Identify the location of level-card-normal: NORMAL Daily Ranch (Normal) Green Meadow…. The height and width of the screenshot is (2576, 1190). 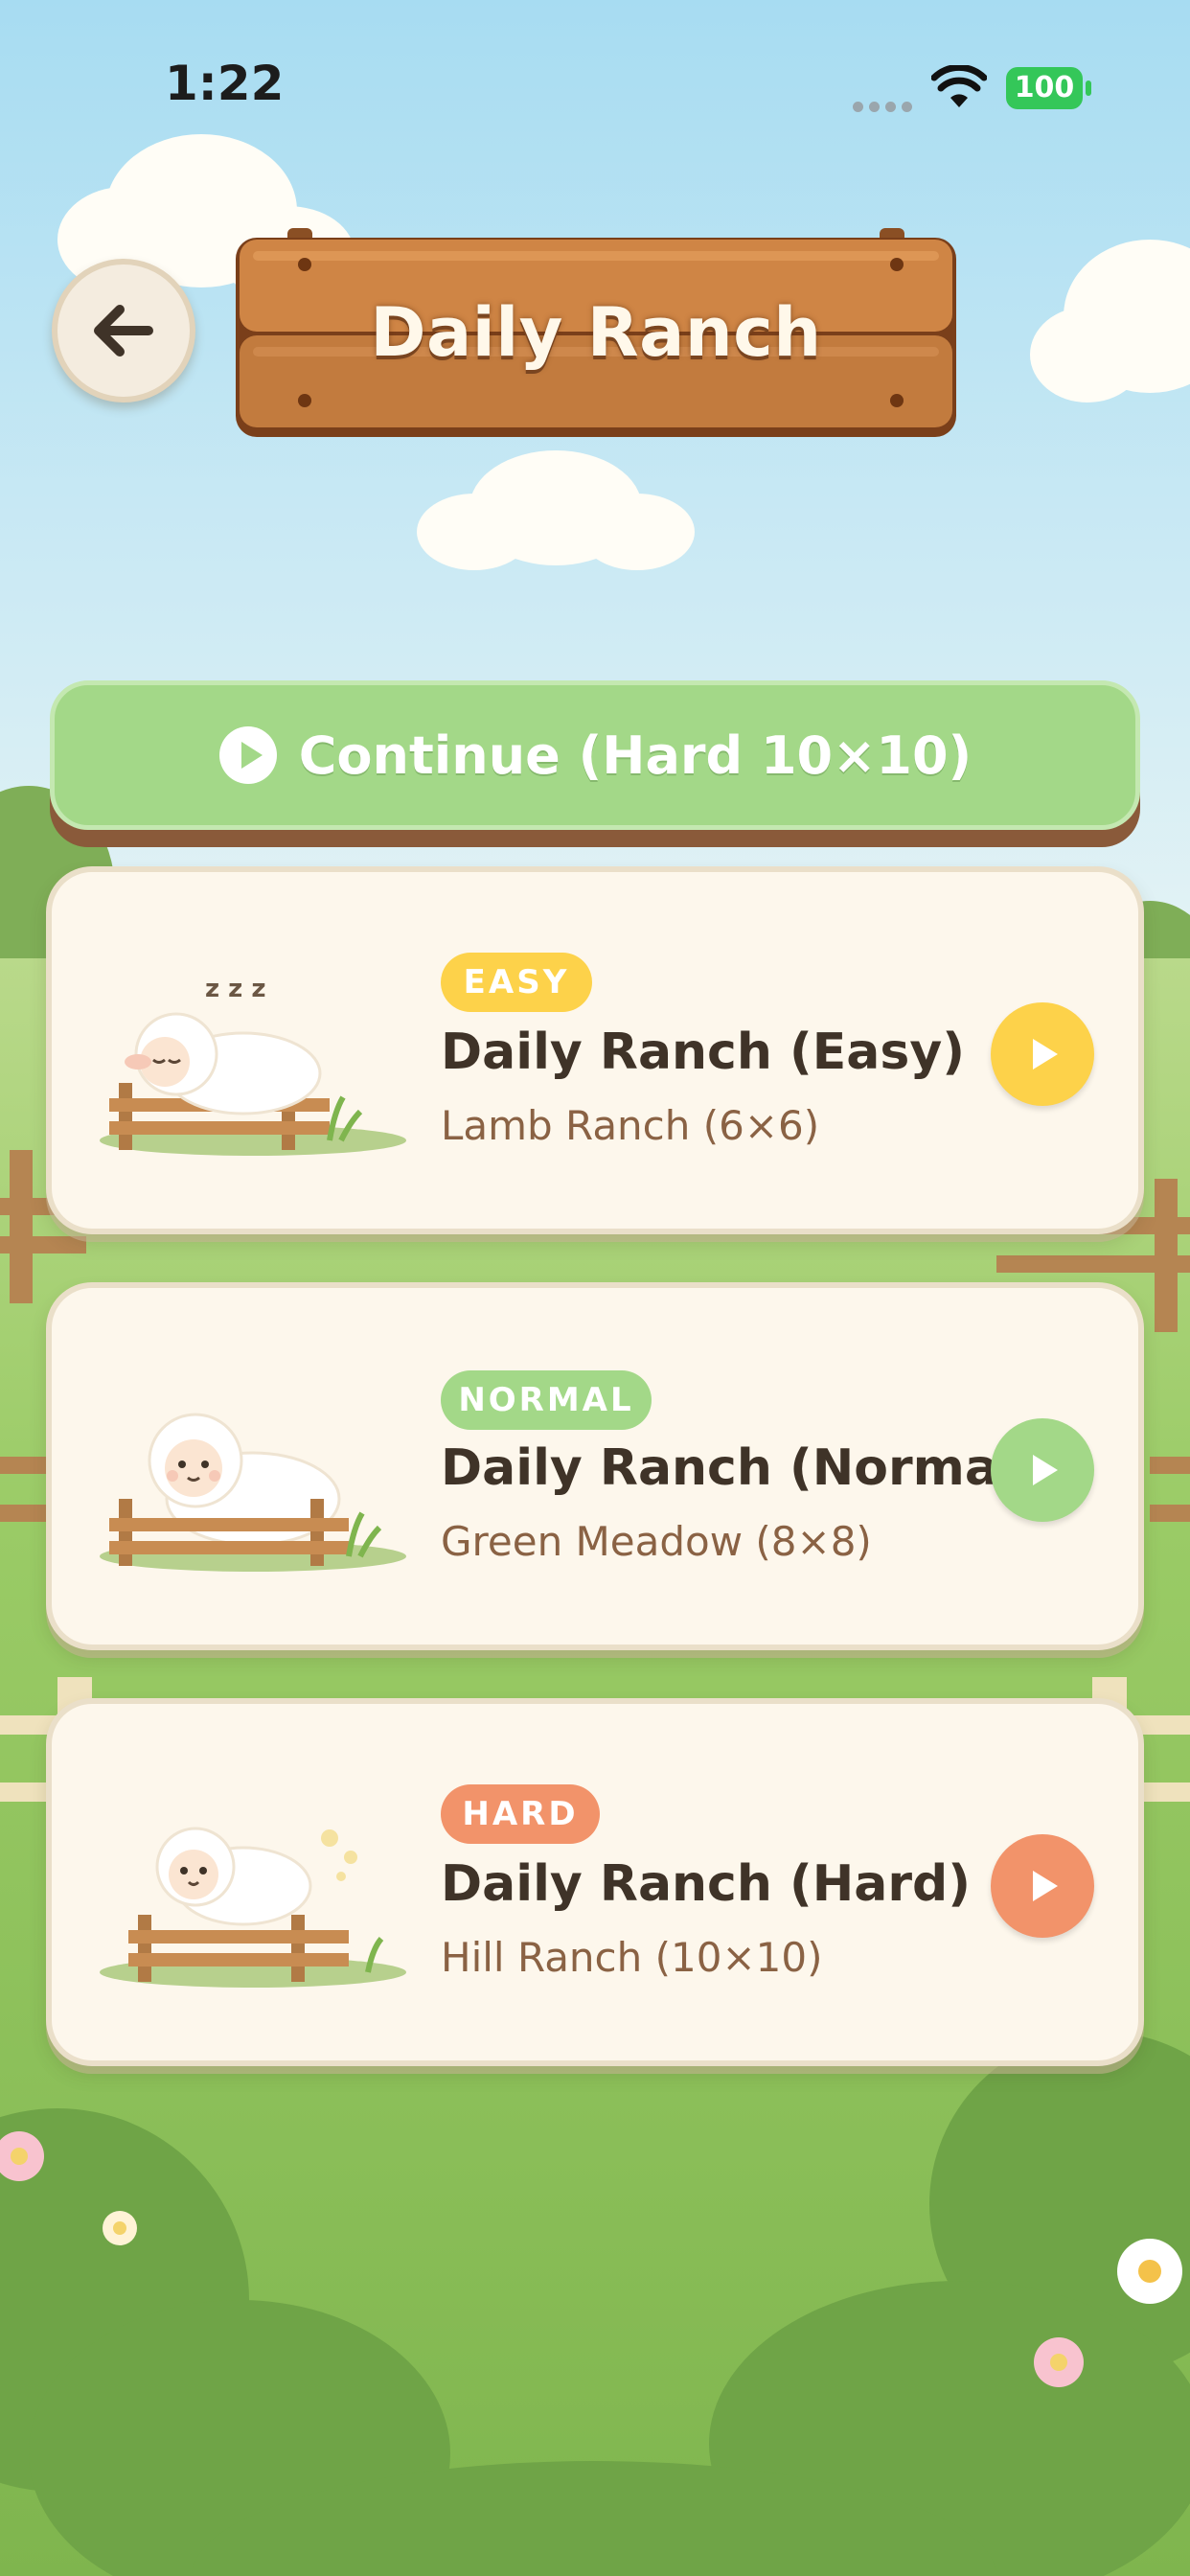
(595, 1466).